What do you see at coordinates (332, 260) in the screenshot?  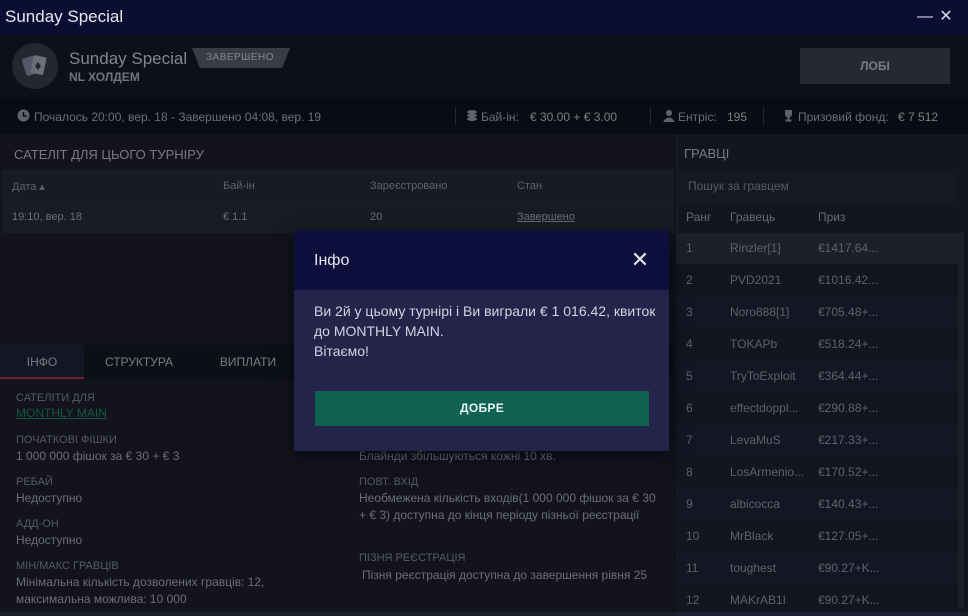 I see `dialog-title: Інфо` at bounding box center [332, 260].